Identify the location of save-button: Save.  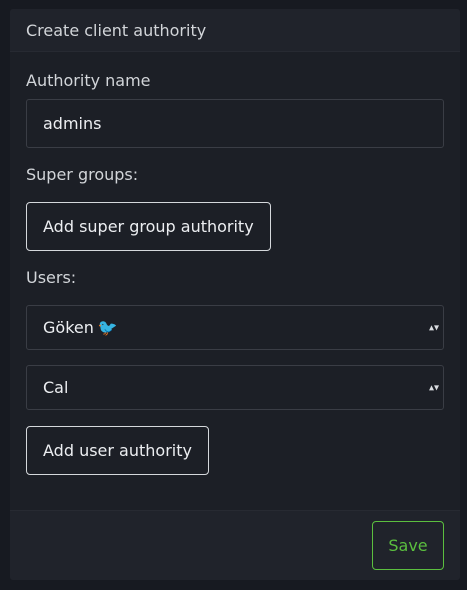
(408, 545).